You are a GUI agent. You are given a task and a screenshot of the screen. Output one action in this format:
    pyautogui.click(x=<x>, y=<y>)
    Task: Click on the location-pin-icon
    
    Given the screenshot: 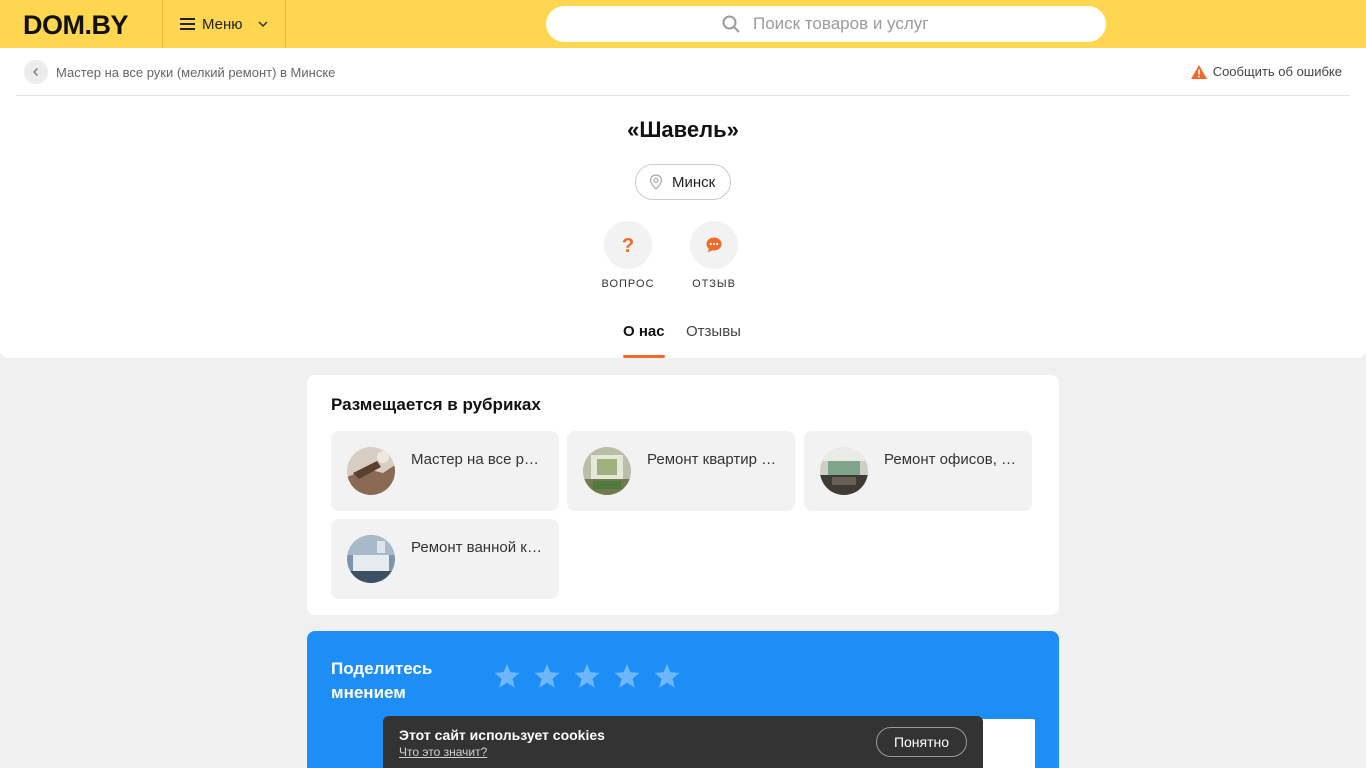 What is the action you would take?
    pyautogui.click(x=656, y=182)
    